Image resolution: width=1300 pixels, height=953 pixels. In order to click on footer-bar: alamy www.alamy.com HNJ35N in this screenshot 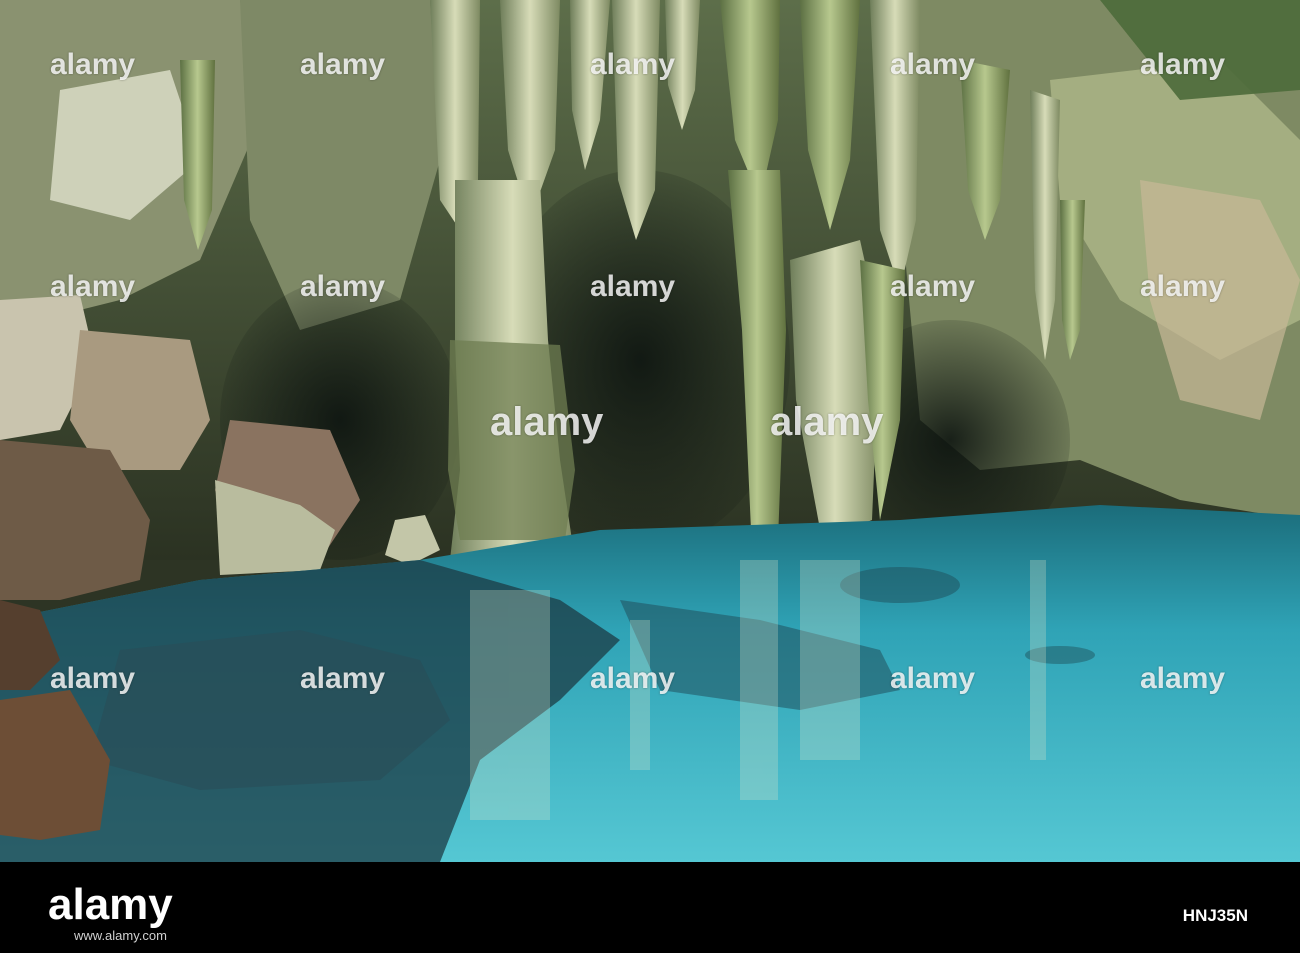, I will do `click(650, 907)`.